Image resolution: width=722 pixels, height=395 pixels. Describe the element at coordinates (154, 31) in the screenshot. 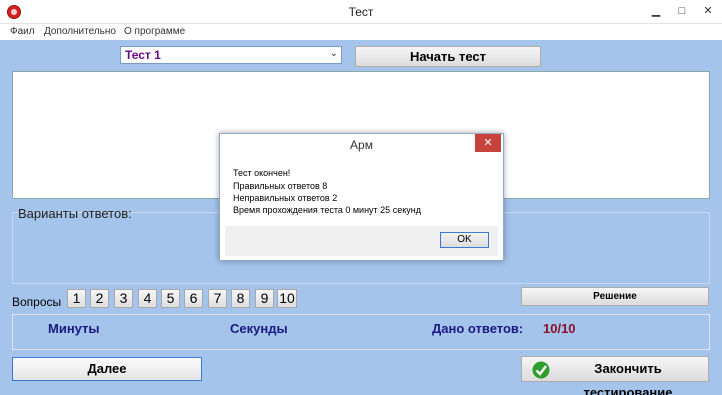

I see `menu-about: О программе` at that location.